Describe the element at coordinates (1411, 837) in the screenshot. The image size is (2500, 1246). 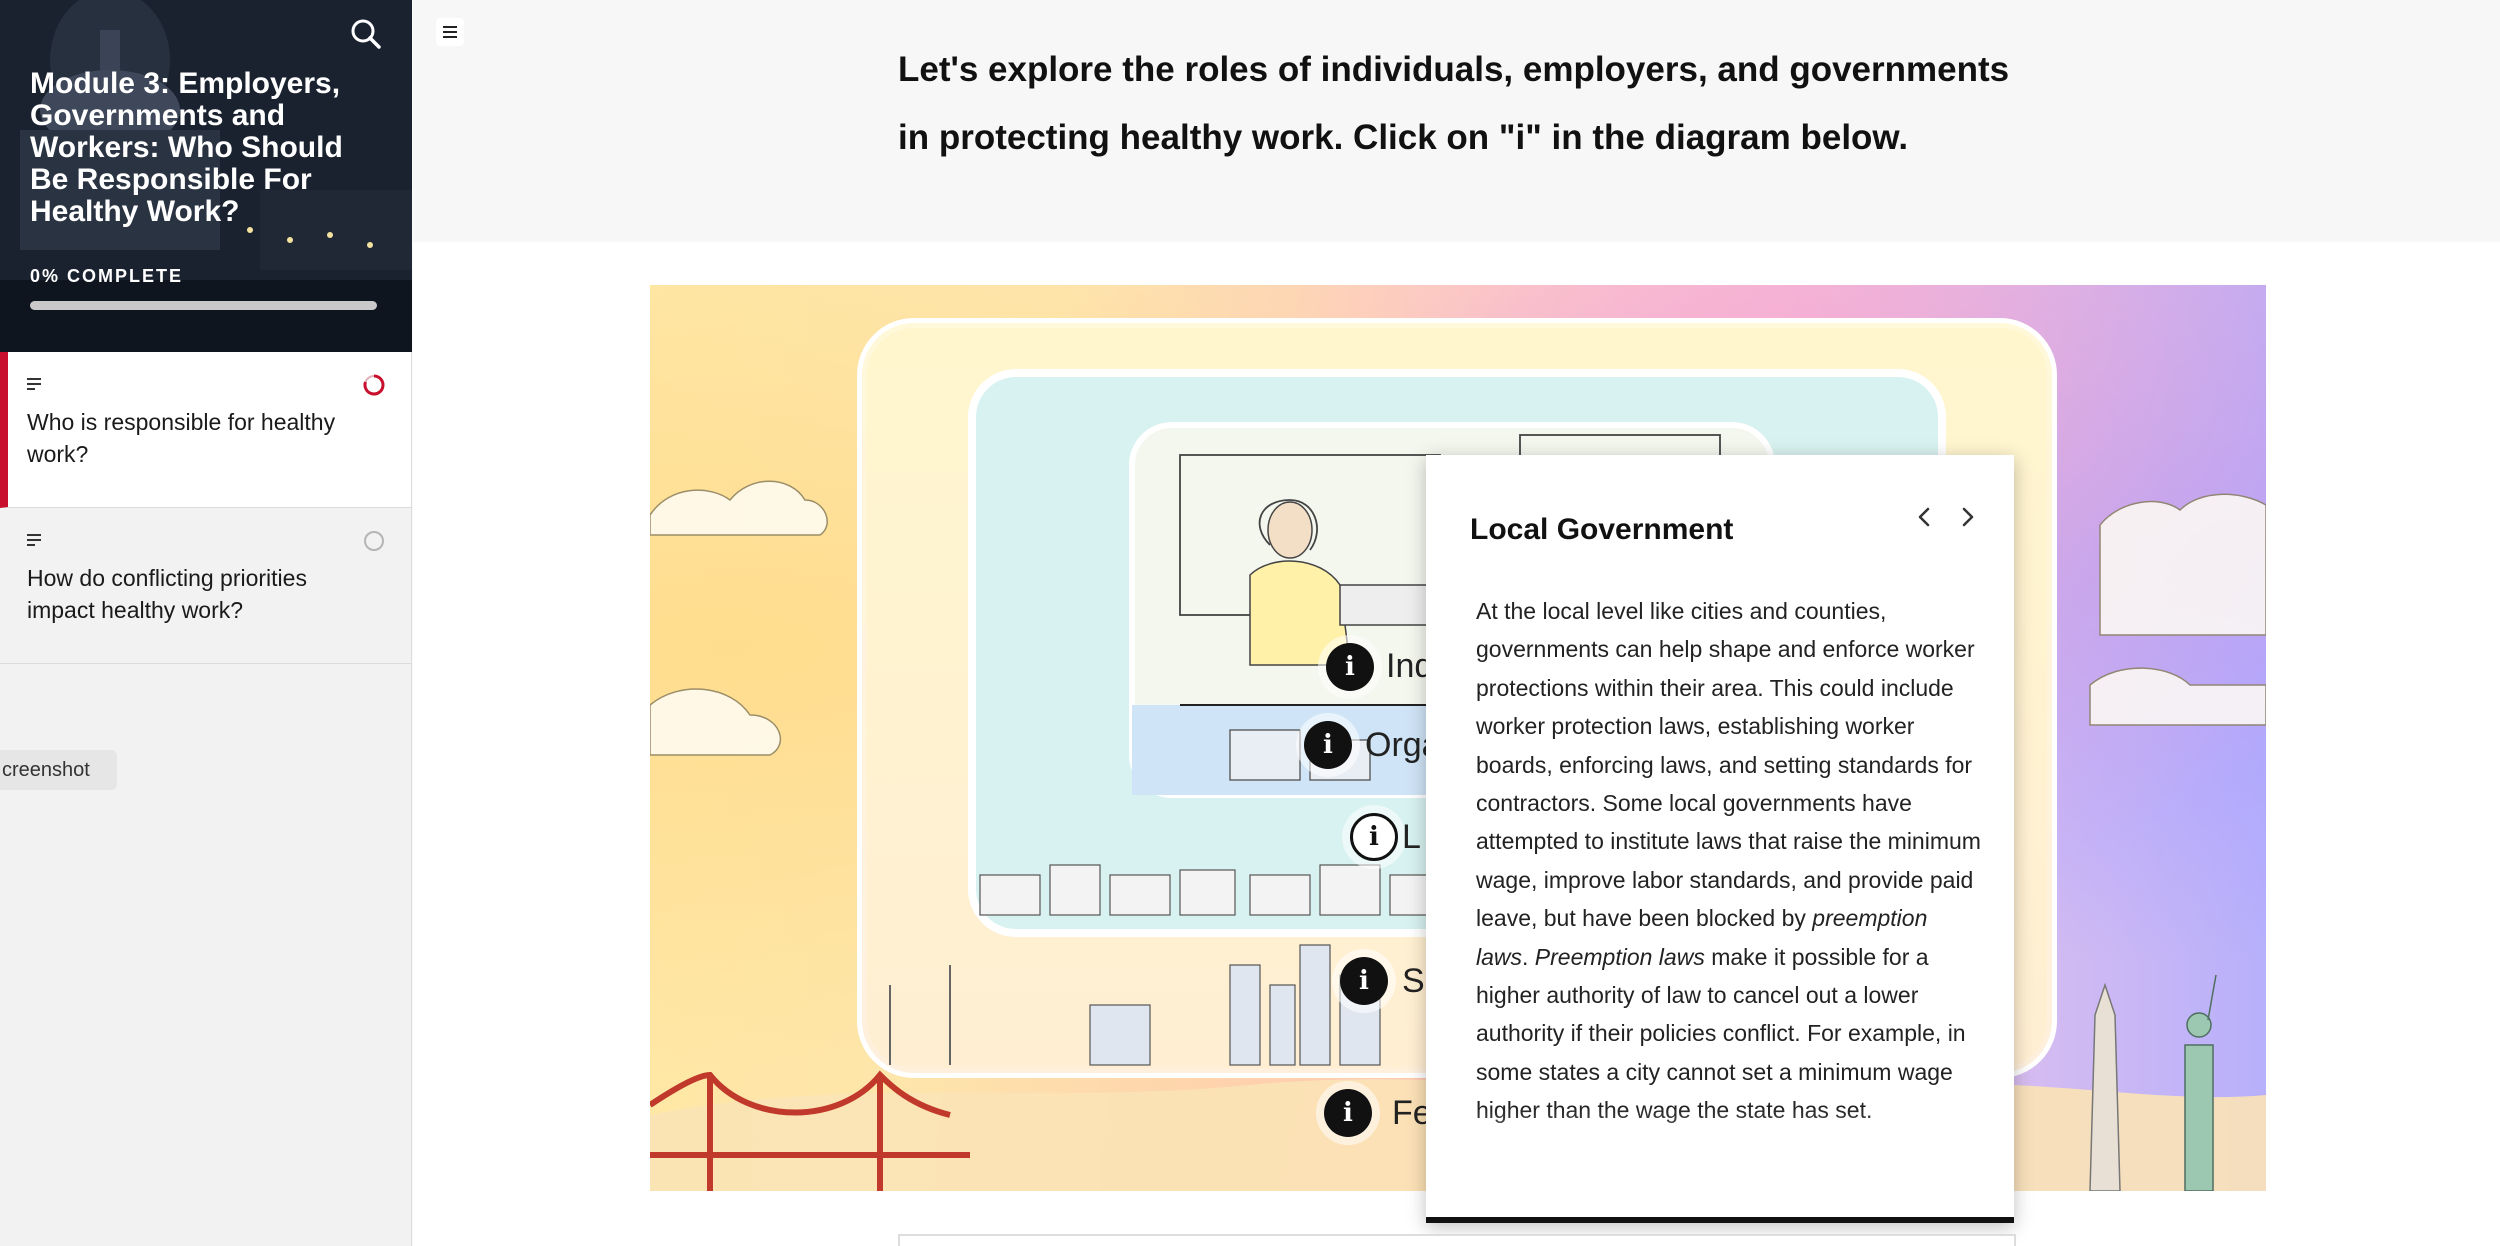
I see `layer-label-local: L` at that location.